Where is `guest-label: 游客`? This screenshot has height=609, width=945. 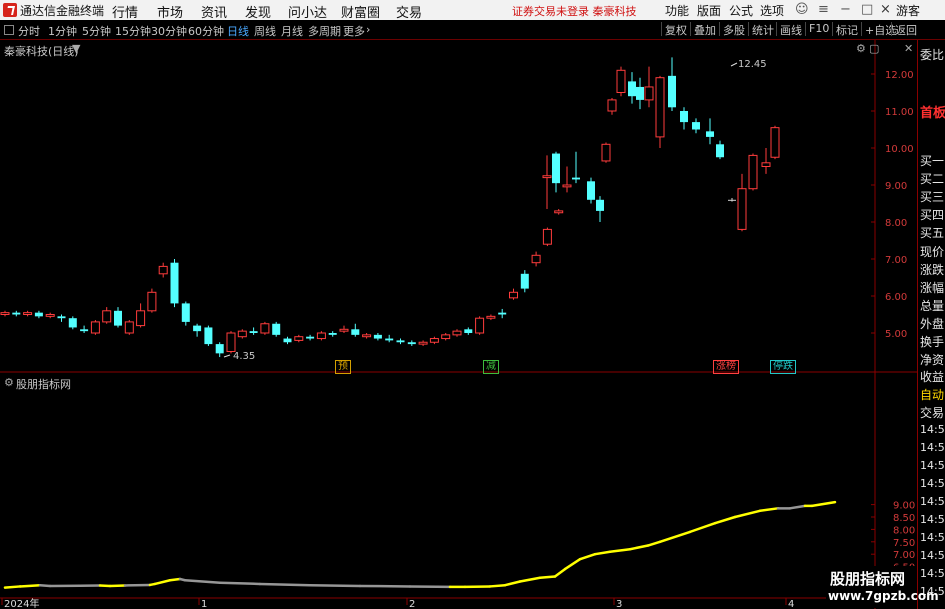
guest-label: 游客 is located at coordinates (908, 10).